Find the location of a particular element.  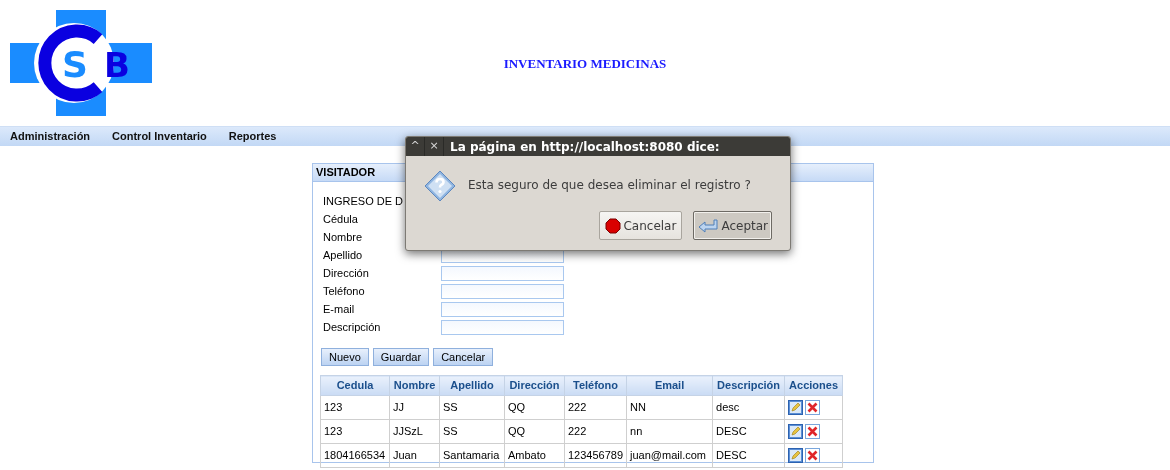

return-arrow-icon is located at coordinates (708, 225).